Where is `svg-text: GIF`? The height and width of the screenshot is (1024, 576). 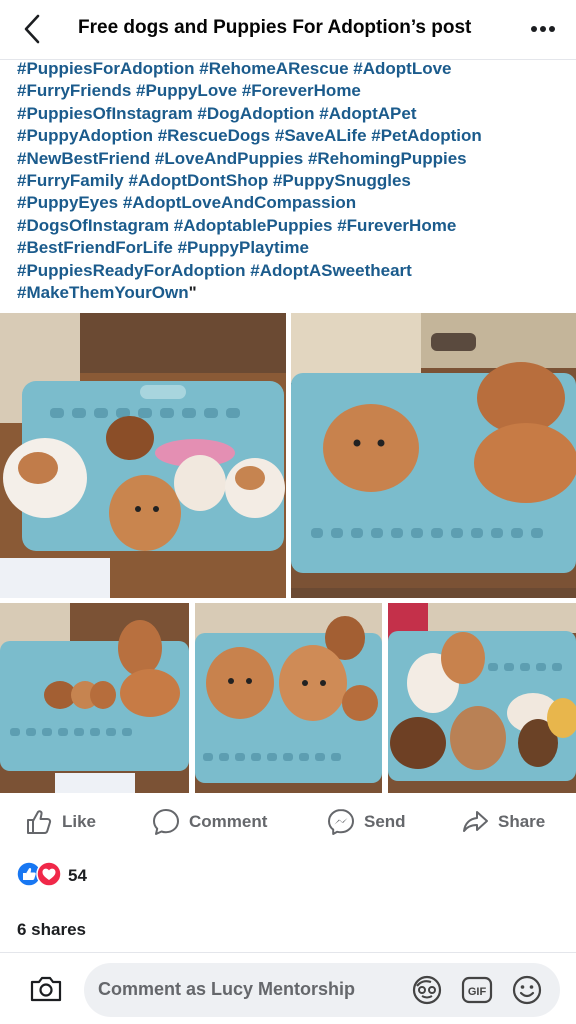 svg-text: GIF is located at coordinates (477, 992).